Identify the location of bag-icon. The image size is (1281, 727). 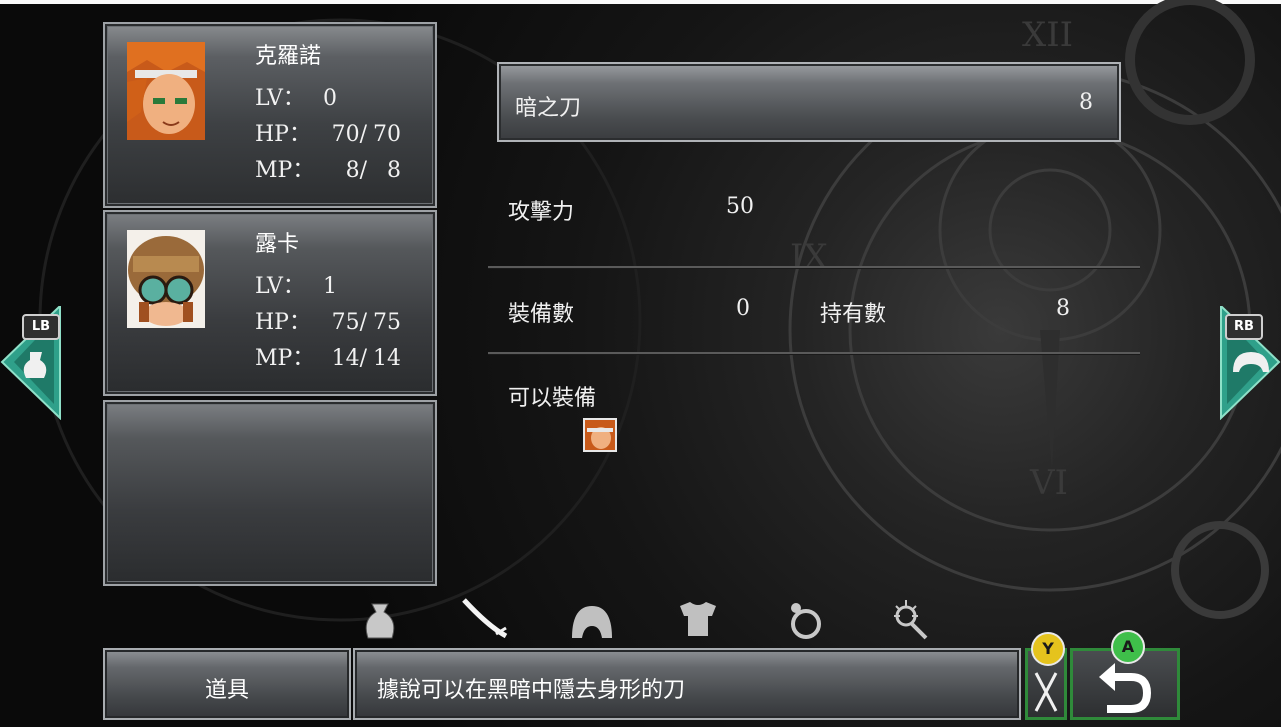
(380, 620).